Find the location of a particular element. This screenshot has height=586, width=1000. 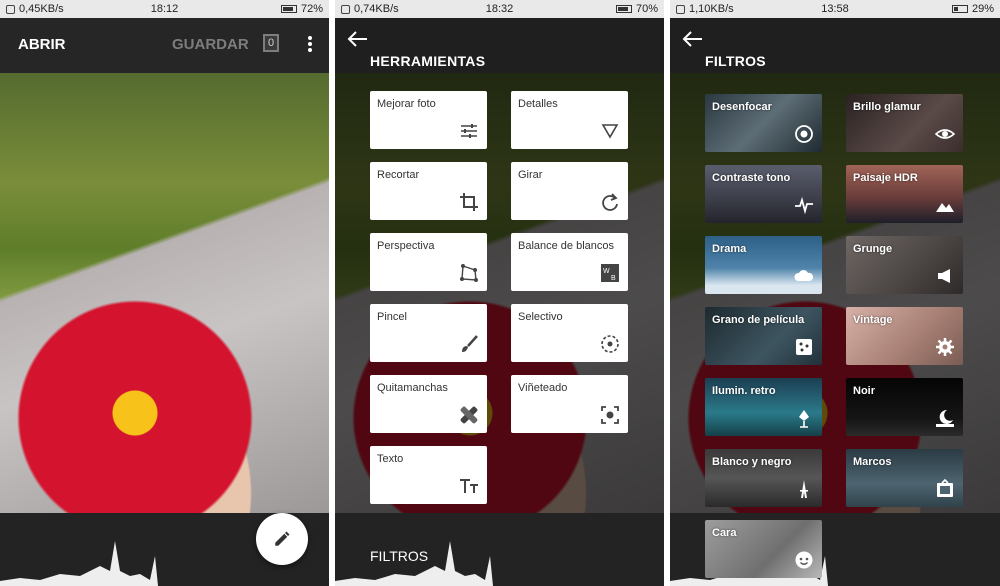

tool-detalles: Detalles is located at coordinates (569, 120).